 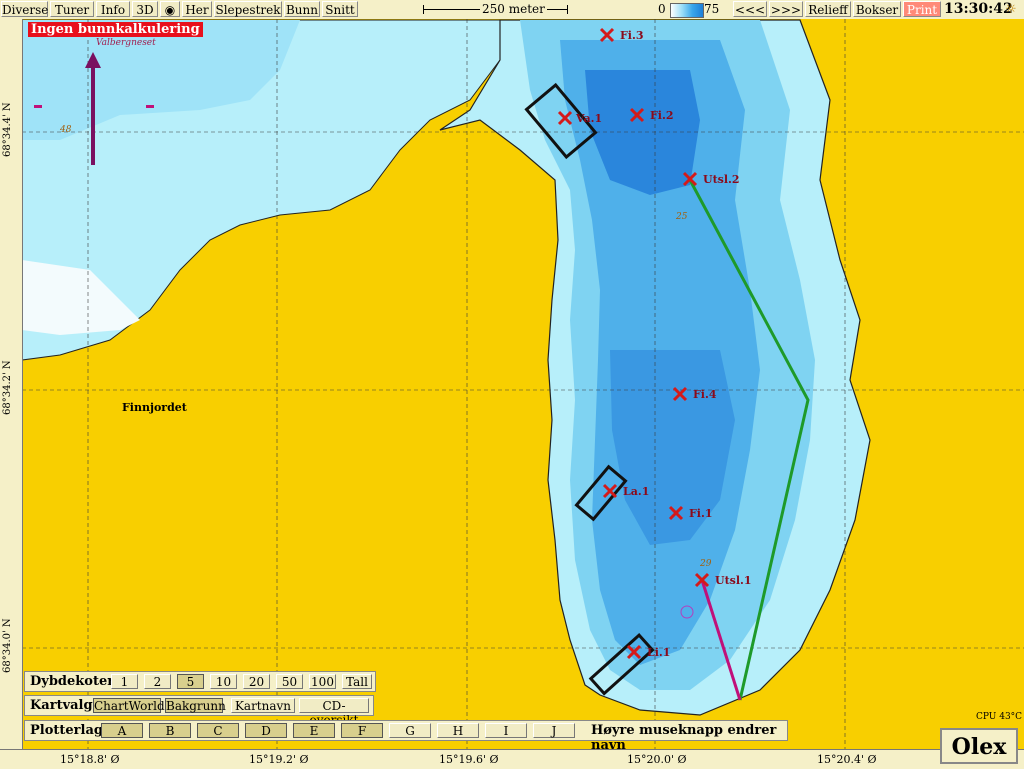 What do you see at coordinates (340, 9) in the screenshot?
I see `snitt-button: Snitt` at bounding box center [340, 9].